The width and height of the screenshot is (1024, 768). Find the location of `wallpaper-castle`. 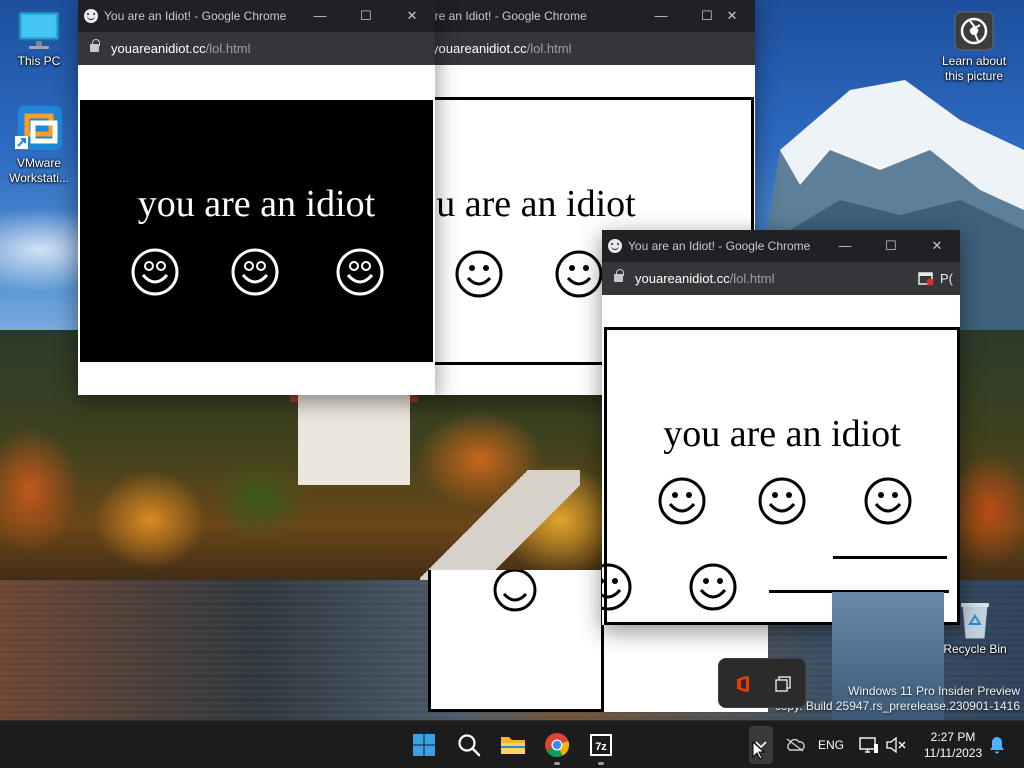

wallpaper-castle is located at coordinates (354, 440).